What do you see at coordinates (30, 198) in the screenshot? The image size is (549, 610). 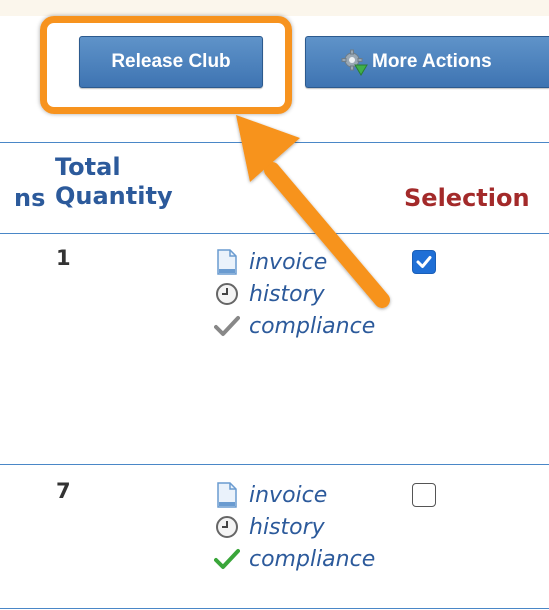 I see `column-header-partial: ns` at bounding box center [30, 198].